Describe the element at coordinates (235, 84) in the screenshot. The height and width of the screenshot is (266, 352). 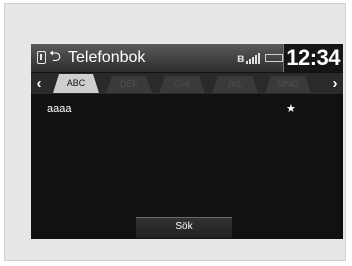
I see `tab-jkl: JKL` at that location.